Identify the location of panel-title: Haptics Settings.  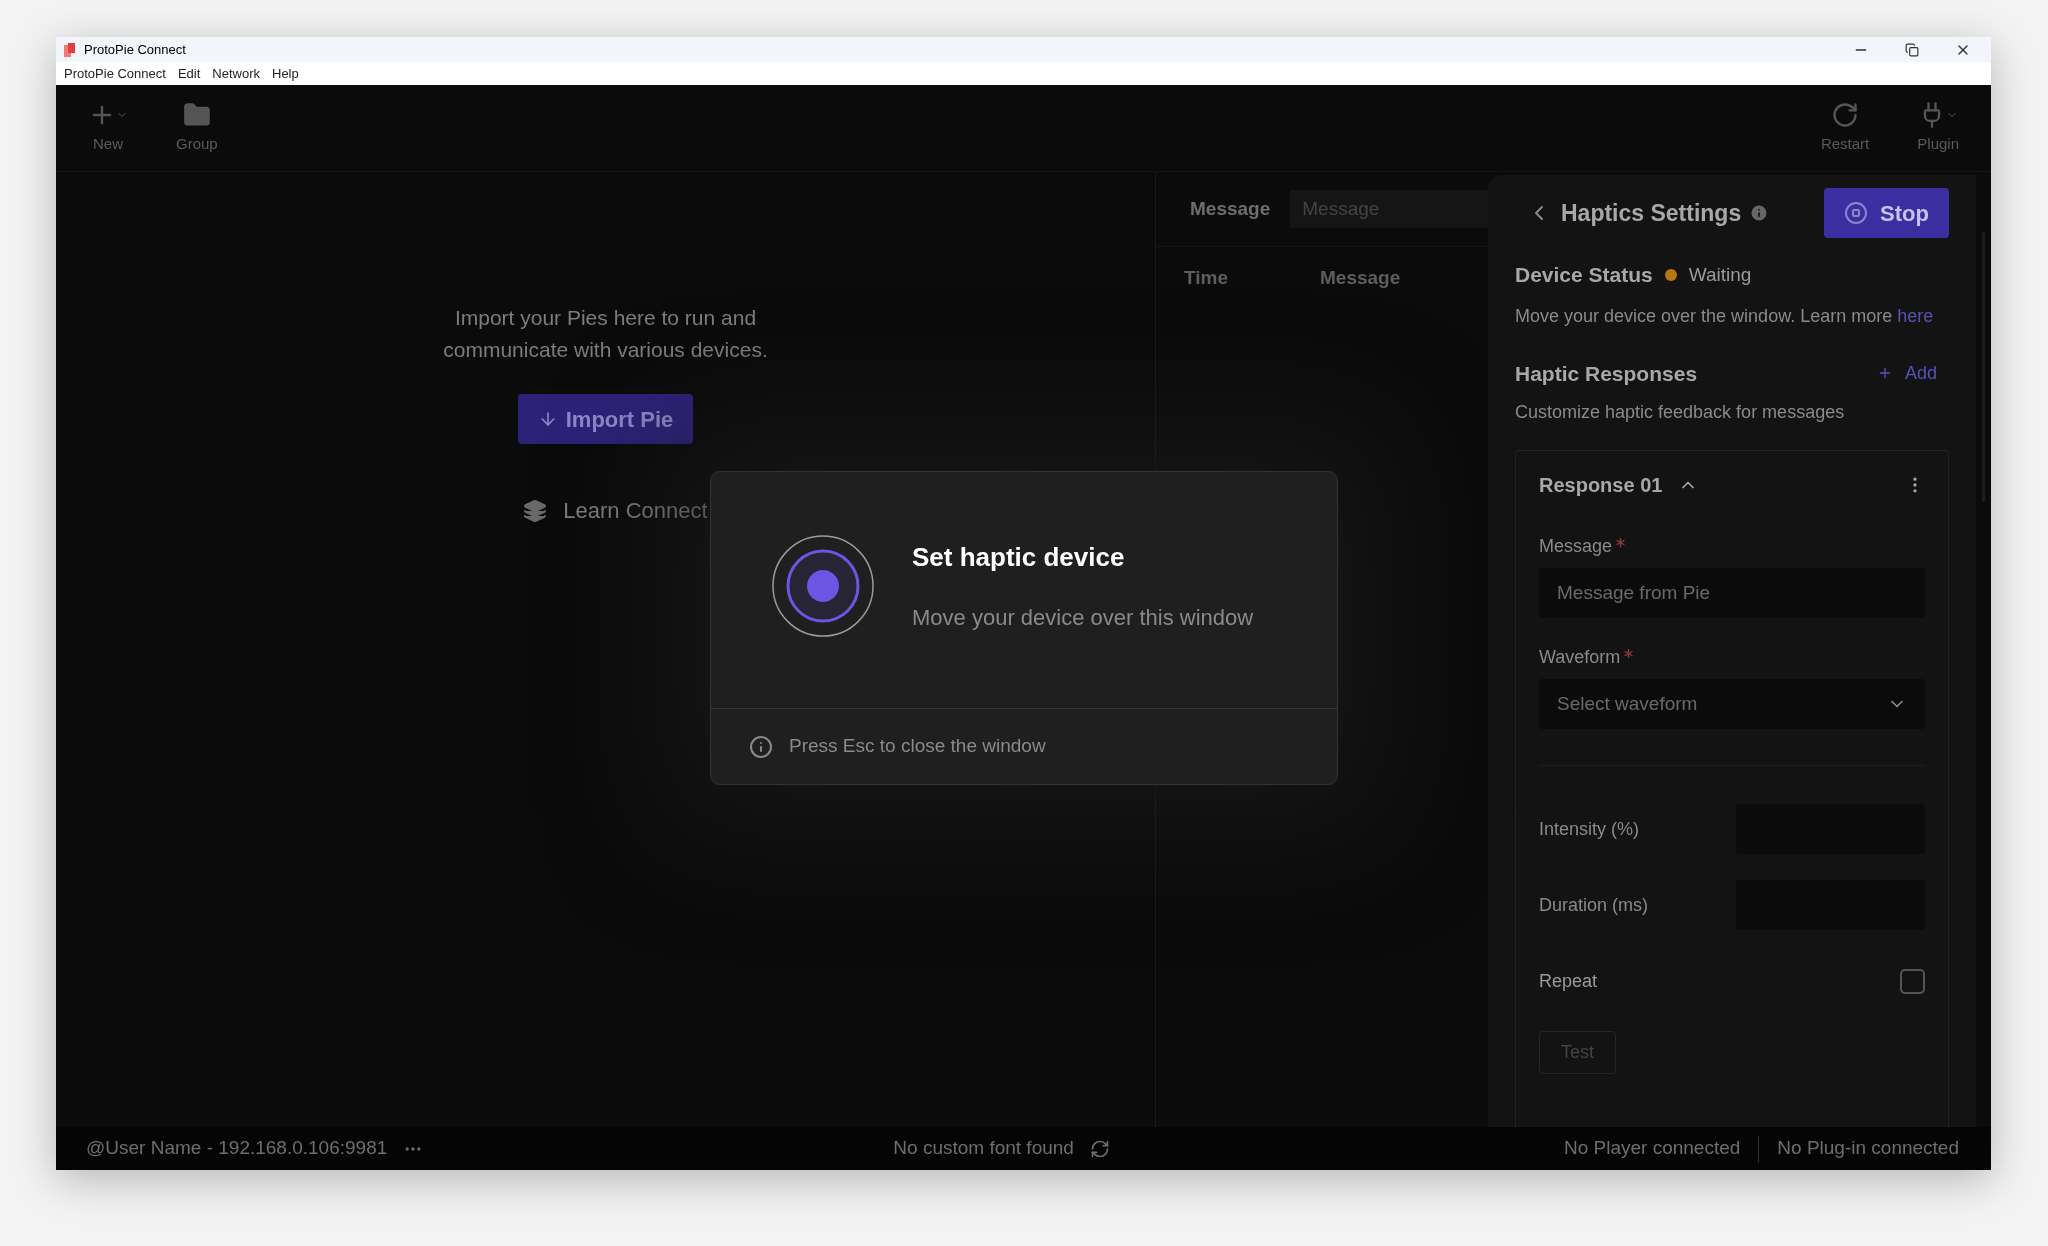
(1651, 213).